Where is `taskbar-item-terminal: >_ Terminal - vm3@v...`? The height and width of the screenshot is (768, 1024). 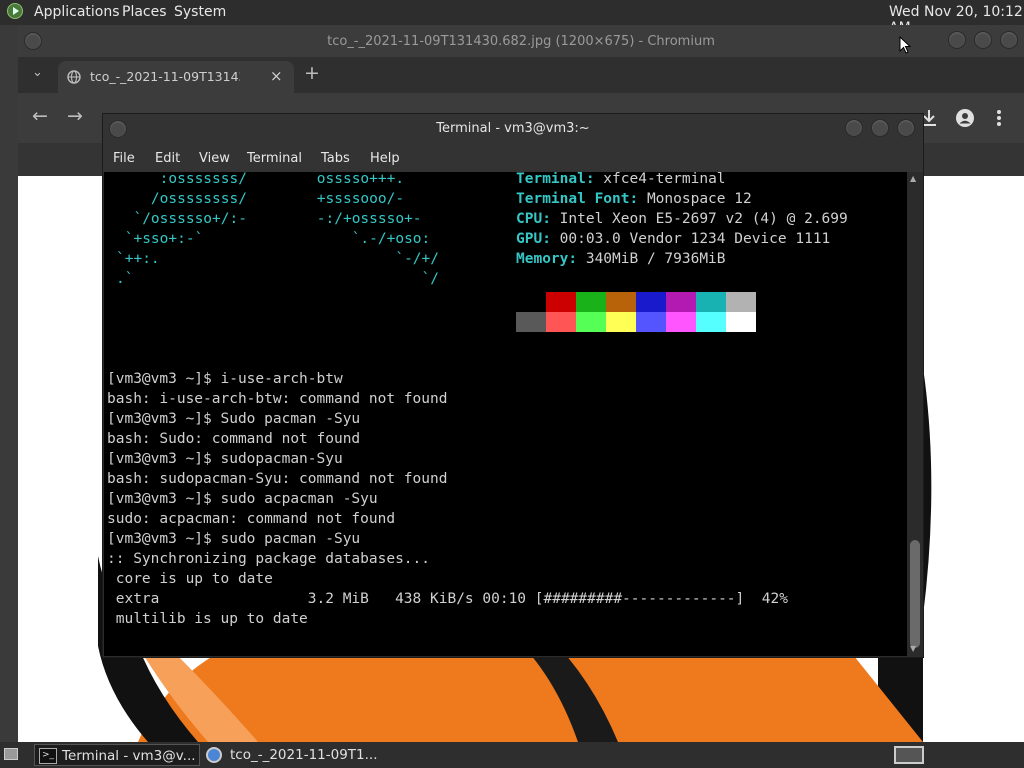 taskbar-item-terminal: >_ Terminal - vm3@v... is located at coordinates (117, 755).